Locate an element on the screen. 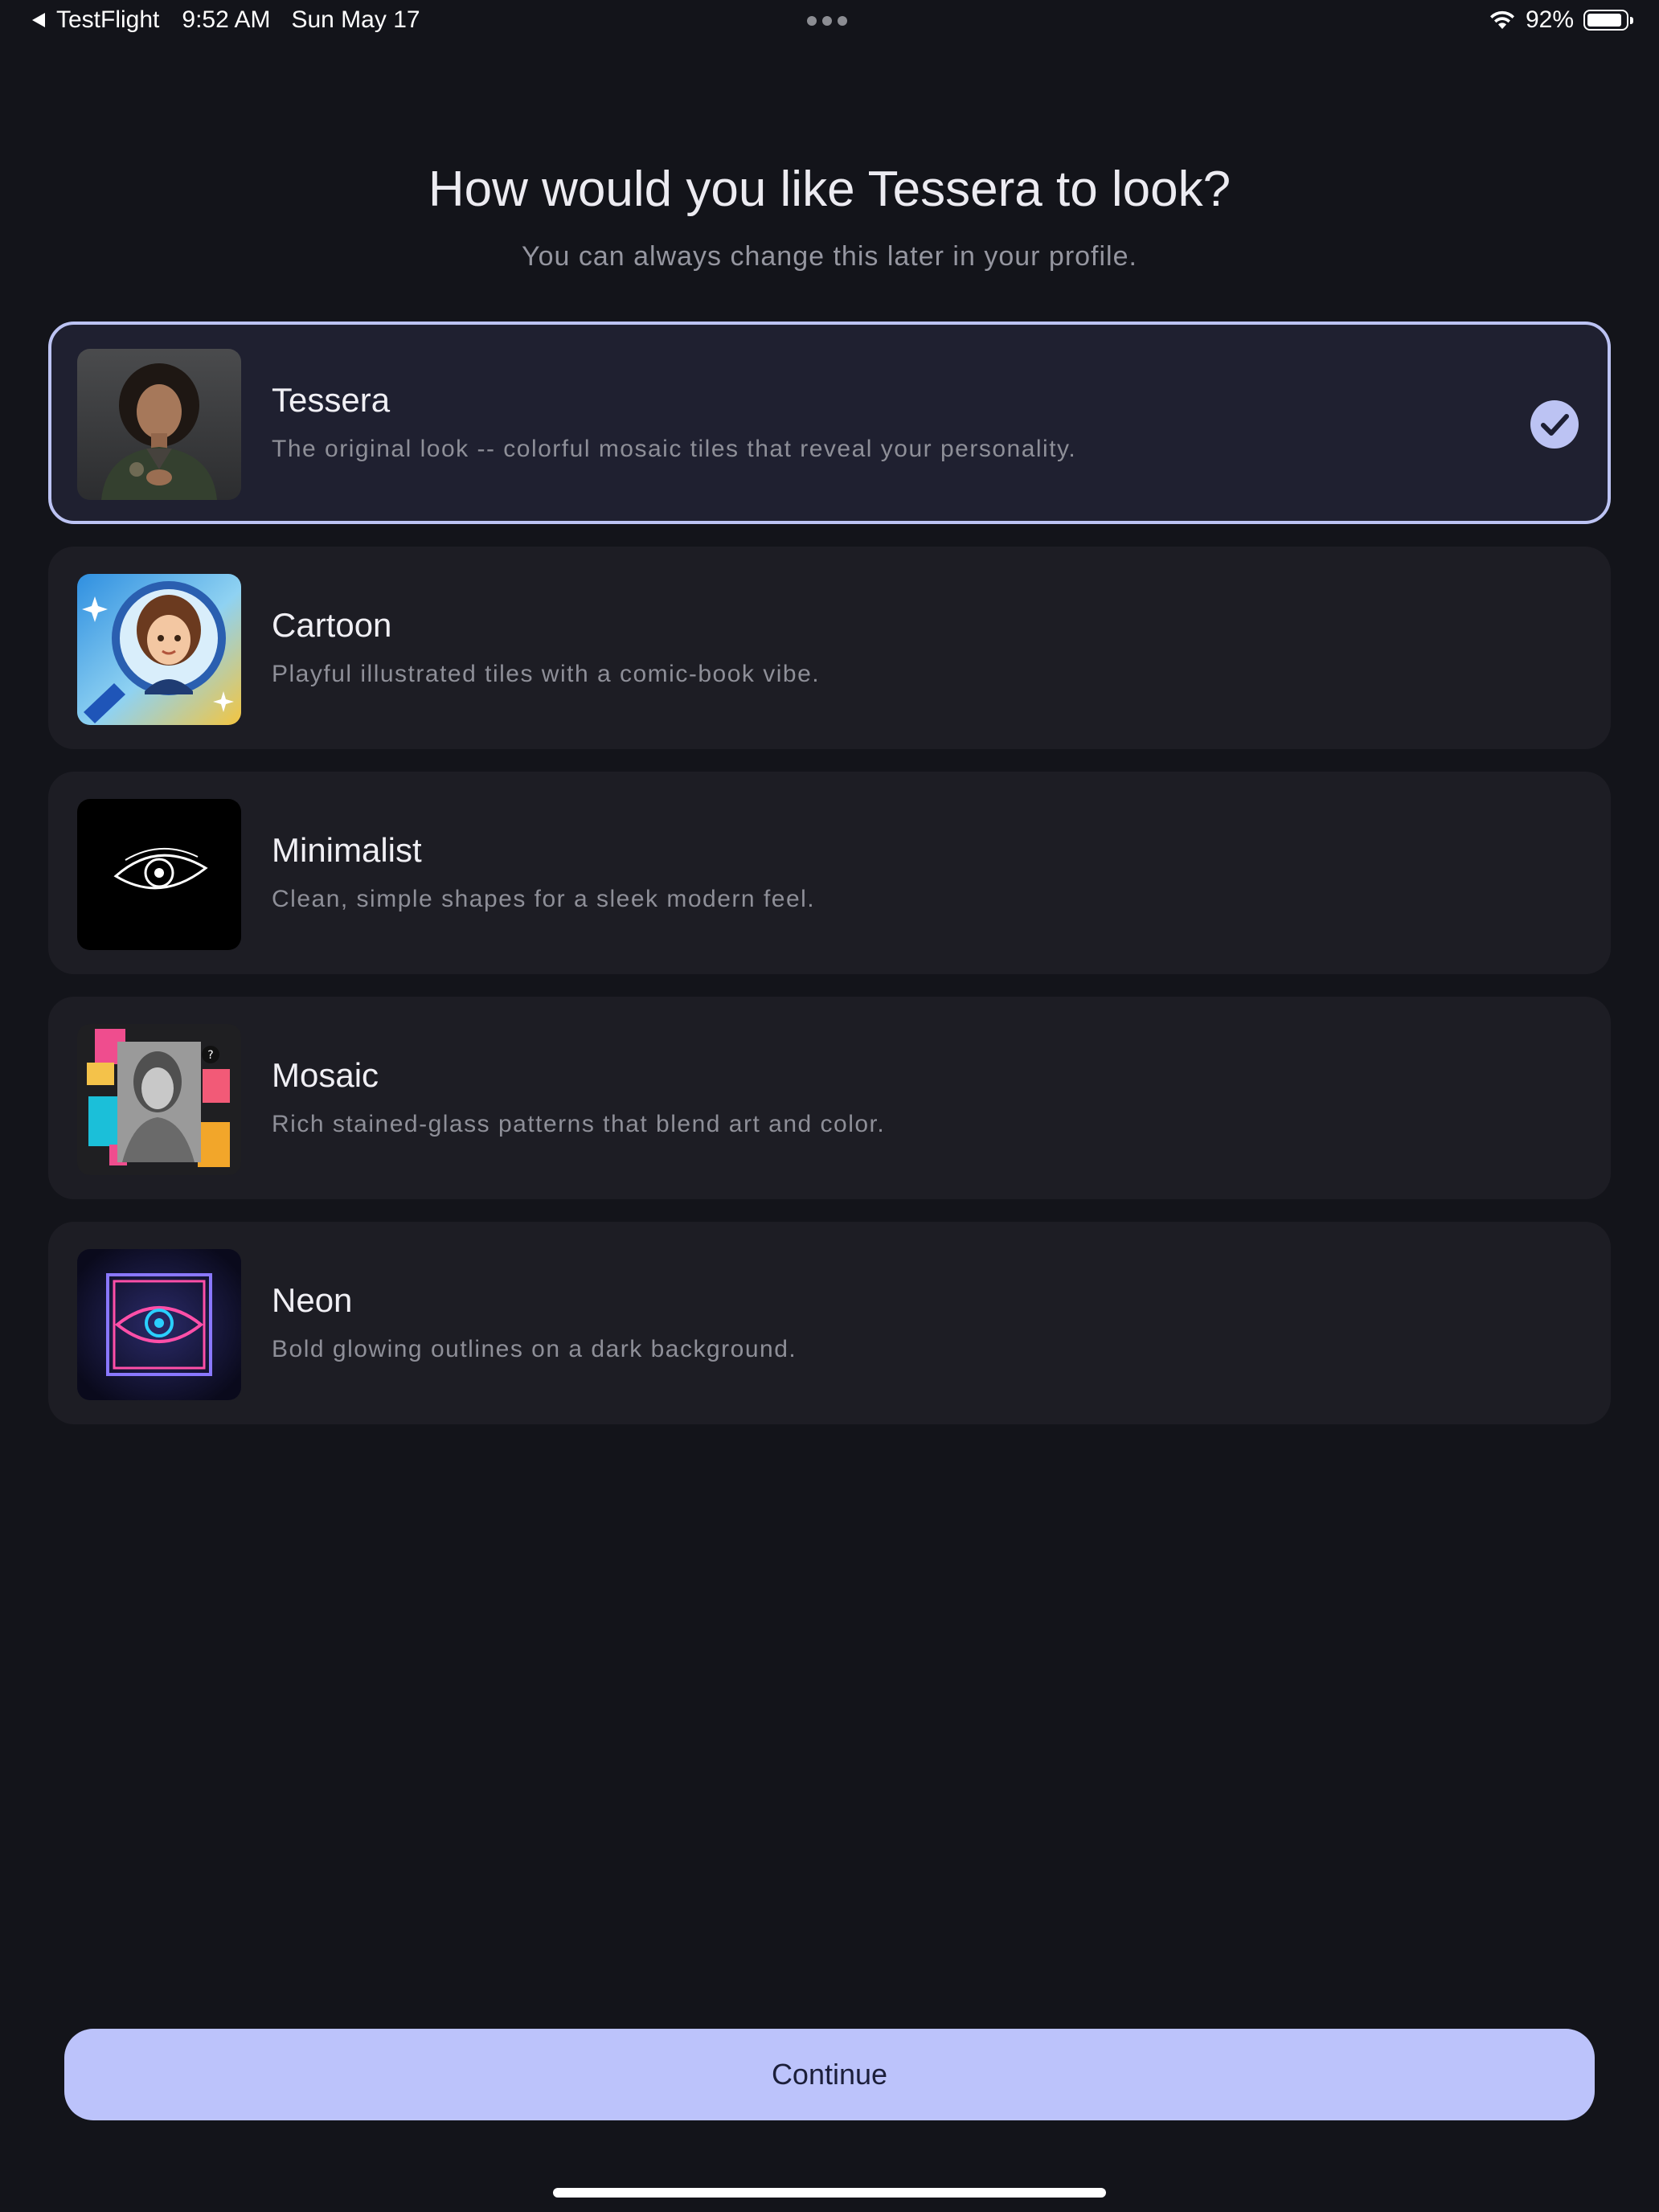 The width and height of the screenshot is (1659, 2212). battery-percent: 92% is located at coordinates (1549, 19).